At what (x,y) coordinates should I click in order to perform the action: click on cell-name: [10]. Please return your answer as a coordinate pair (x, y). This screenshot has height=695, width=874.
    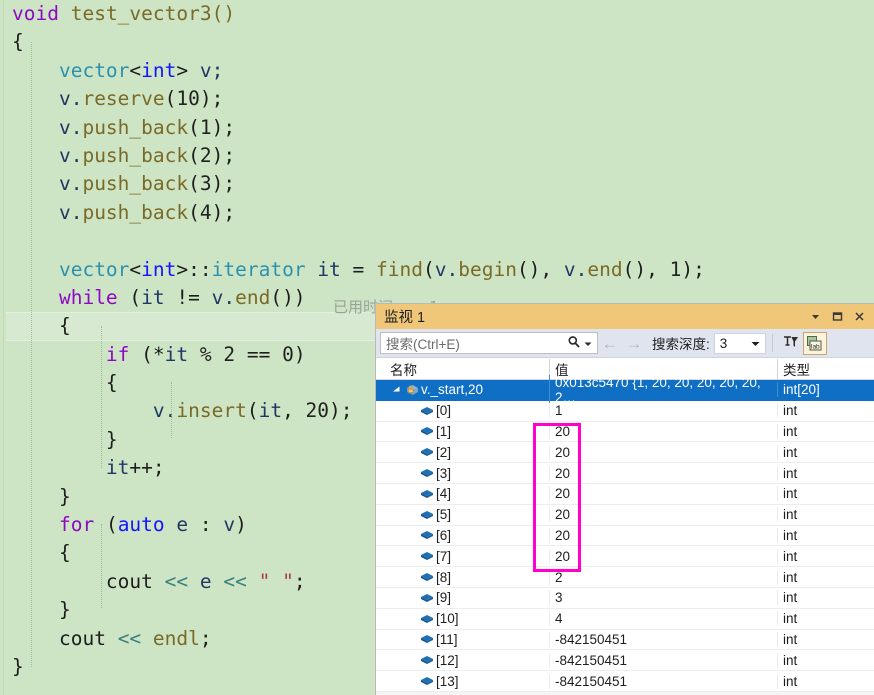
    Looking at the image, I should click on (462, 618).